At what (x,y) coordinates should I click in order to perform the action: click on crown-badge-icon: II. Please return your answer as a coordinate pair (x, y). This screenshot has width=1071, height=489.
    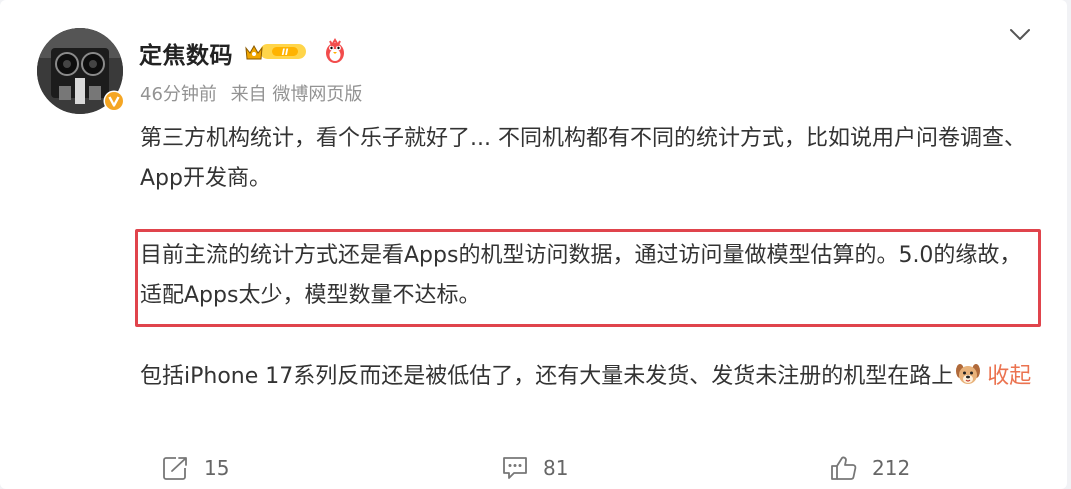
    Looking at the image, I should click on (277, 51).